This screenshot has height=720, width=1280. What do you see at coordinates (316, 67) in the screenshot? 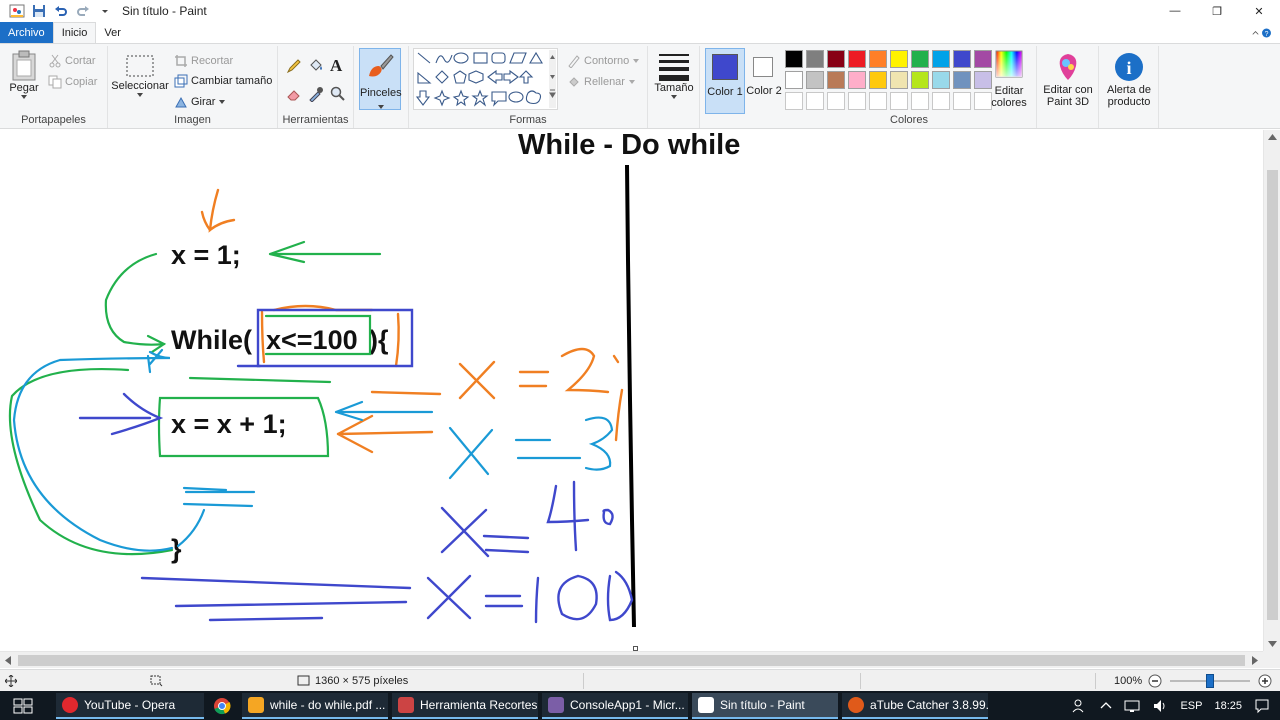
I see `fill-bucket-icon` at bounding box center [316, 67].